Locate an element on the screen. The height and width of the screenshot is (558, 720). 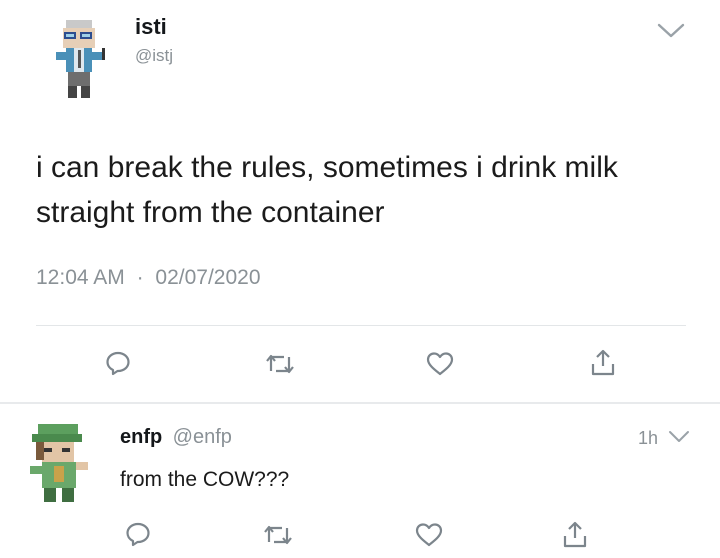
like-button is located at coordinates (440, 364).